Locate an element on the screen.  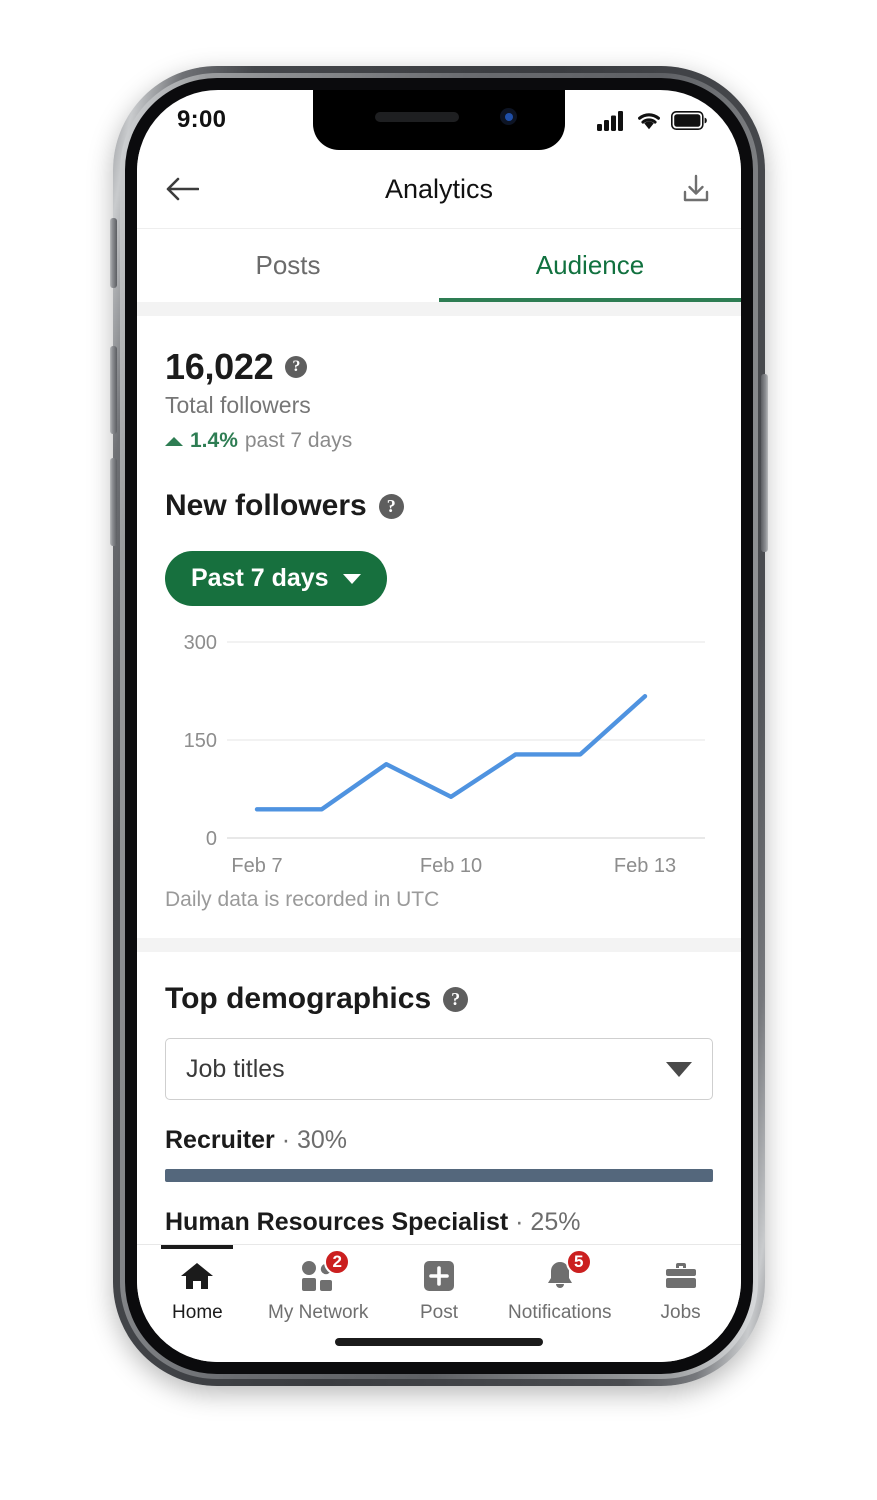
tab-posts: Posts is located at coordinates (288, 265).